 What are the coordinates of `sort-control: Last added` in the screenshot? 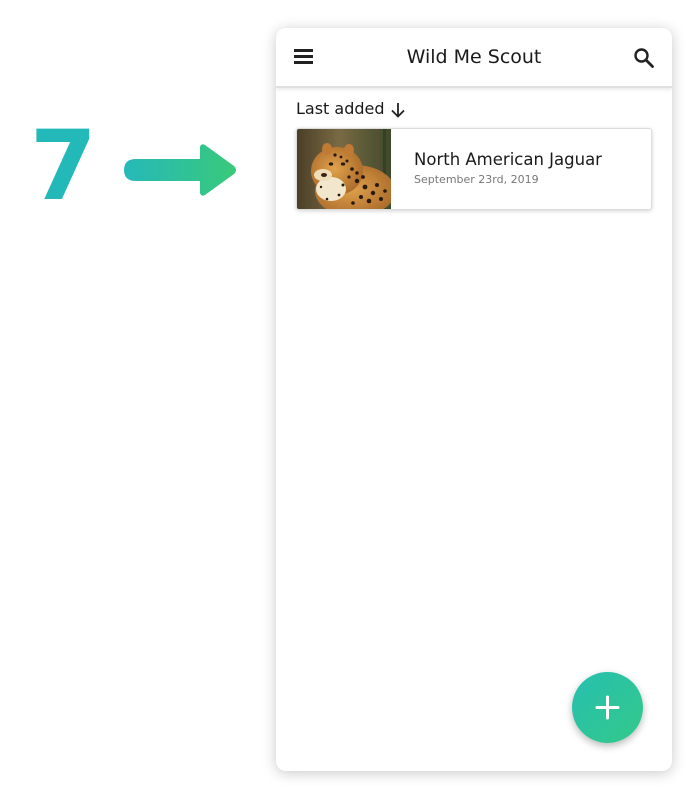 It's located at (351, 108).